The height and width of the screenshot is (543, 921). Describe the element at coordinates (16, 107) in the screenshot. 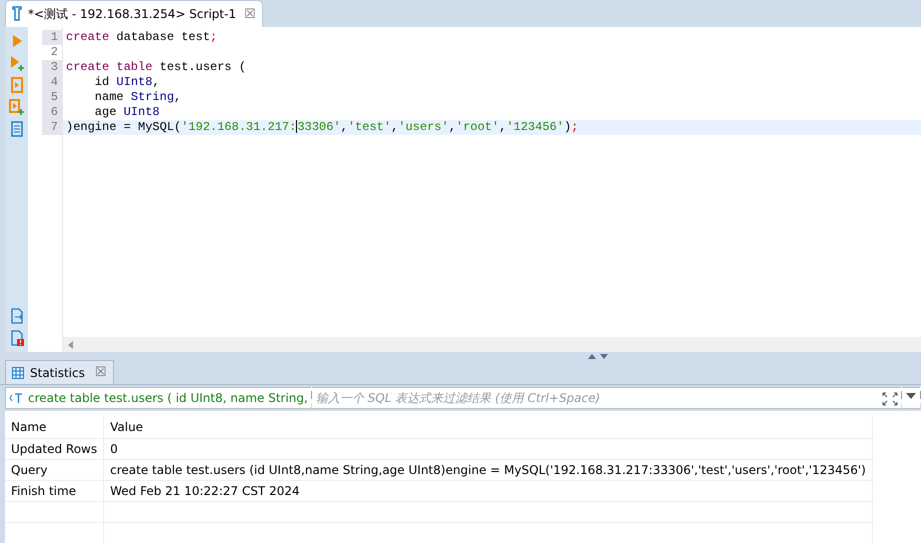

I see `script-add-icon` at that location.